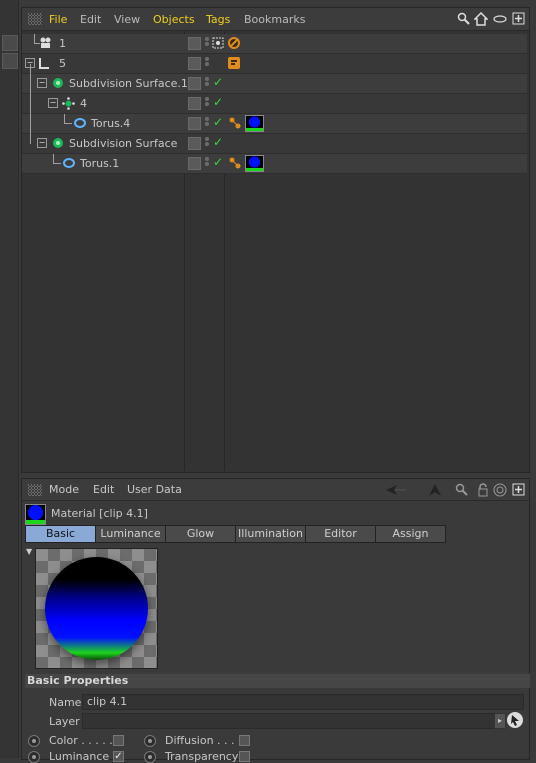  I want to click on om-menubar: File Edit View Objects Tags Bookmarks, so click(275, 19).